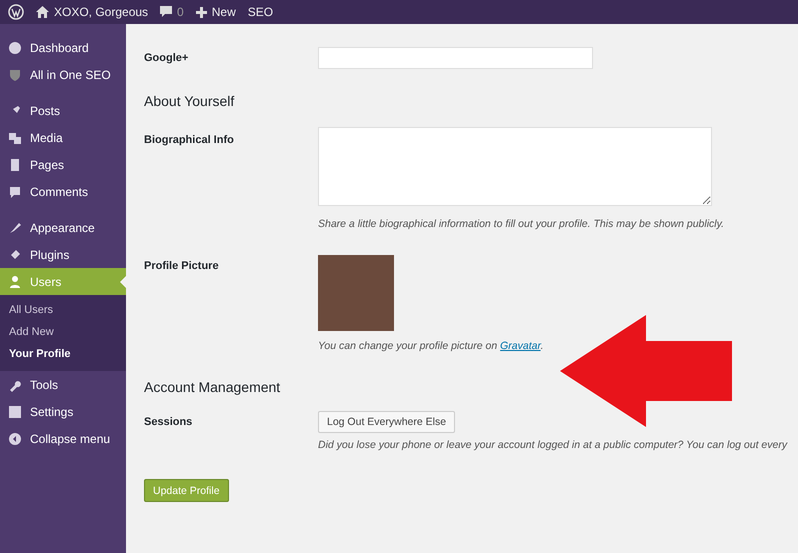 The width and height of the screenshot is (798, 553). What do you see at coordinates (520, 346) in the screenshot?
I see `gravatar-link: Gravatar` at bounding box center [520, 346].